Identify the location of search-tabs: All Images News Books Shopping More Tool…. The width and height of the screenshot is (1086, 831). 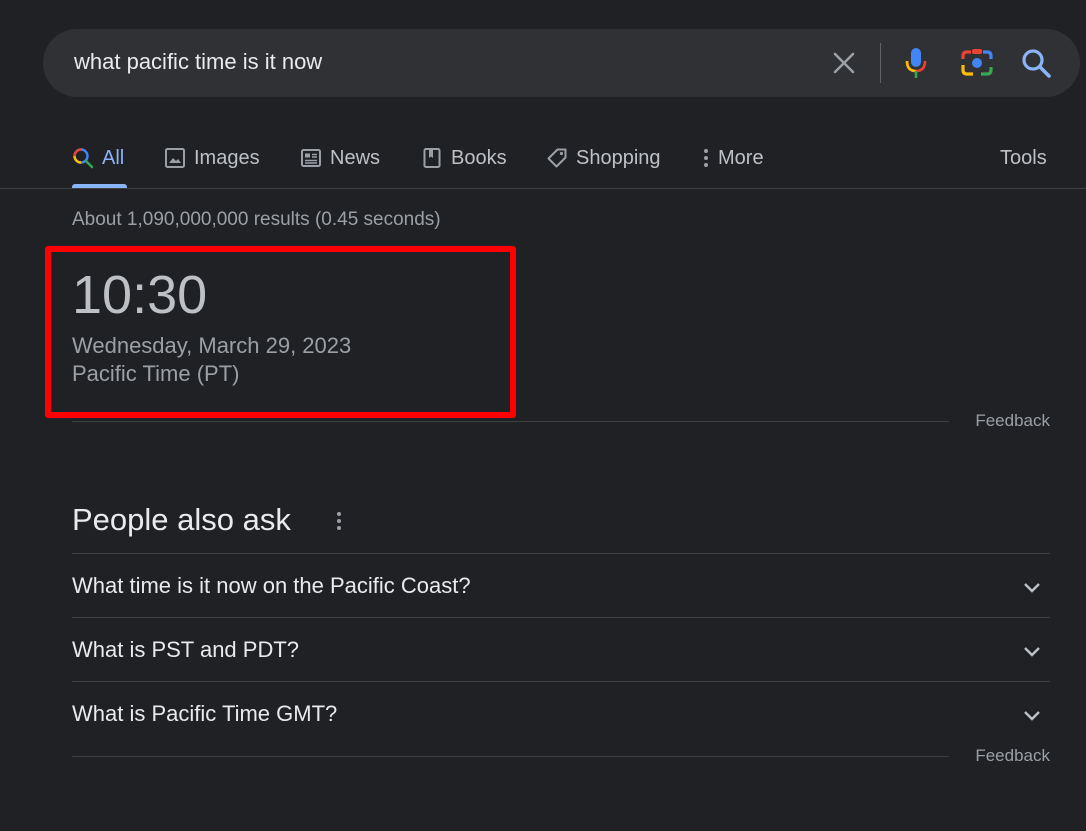
(543, 159).